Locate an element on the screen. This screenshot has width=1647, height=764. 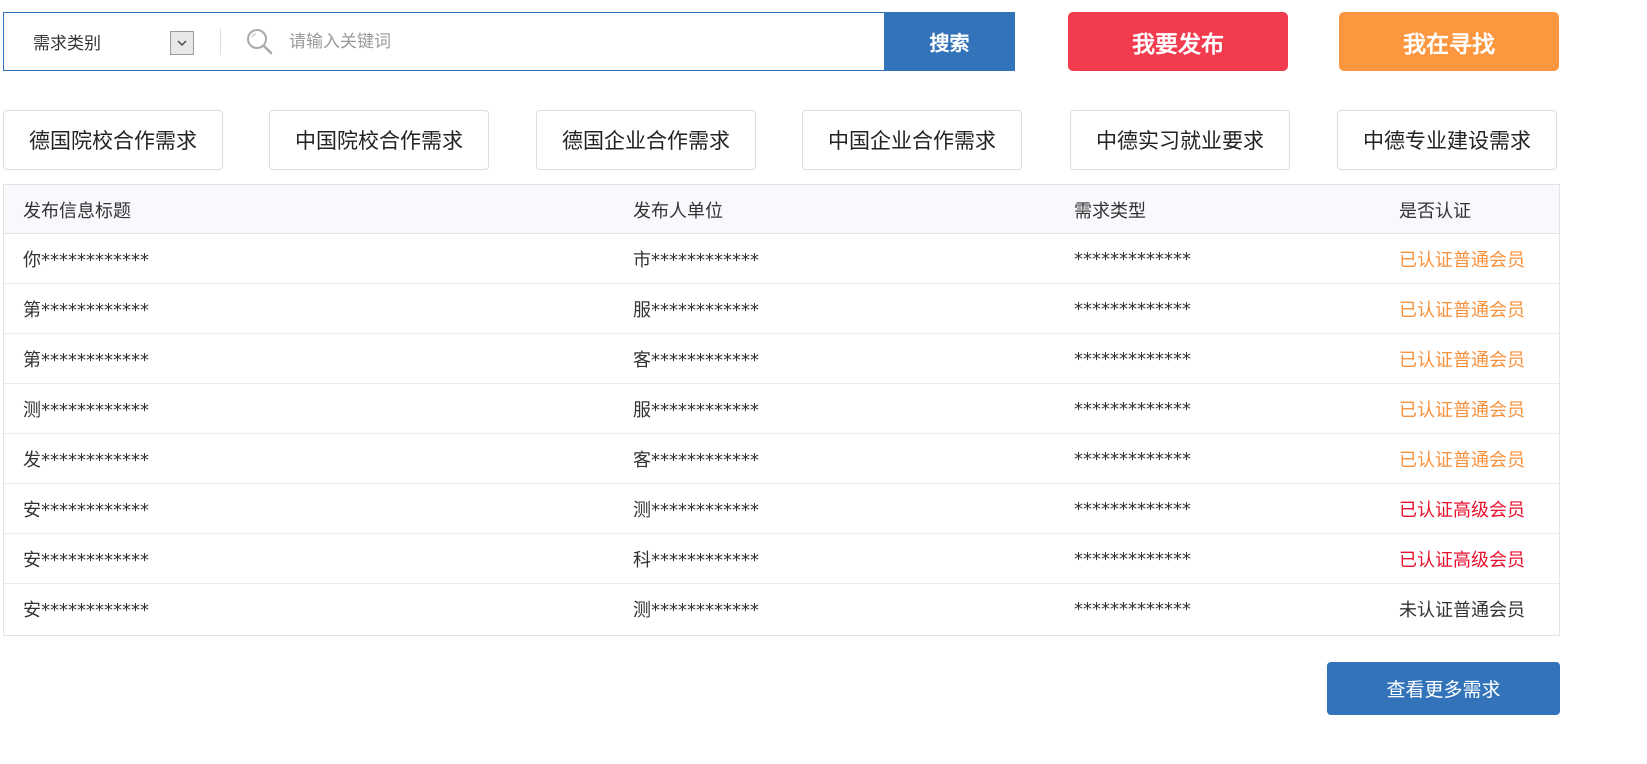
table-header: 发布信息标题 发布人单位 需求类型 是否认证 is located at coordinates (781, 209).